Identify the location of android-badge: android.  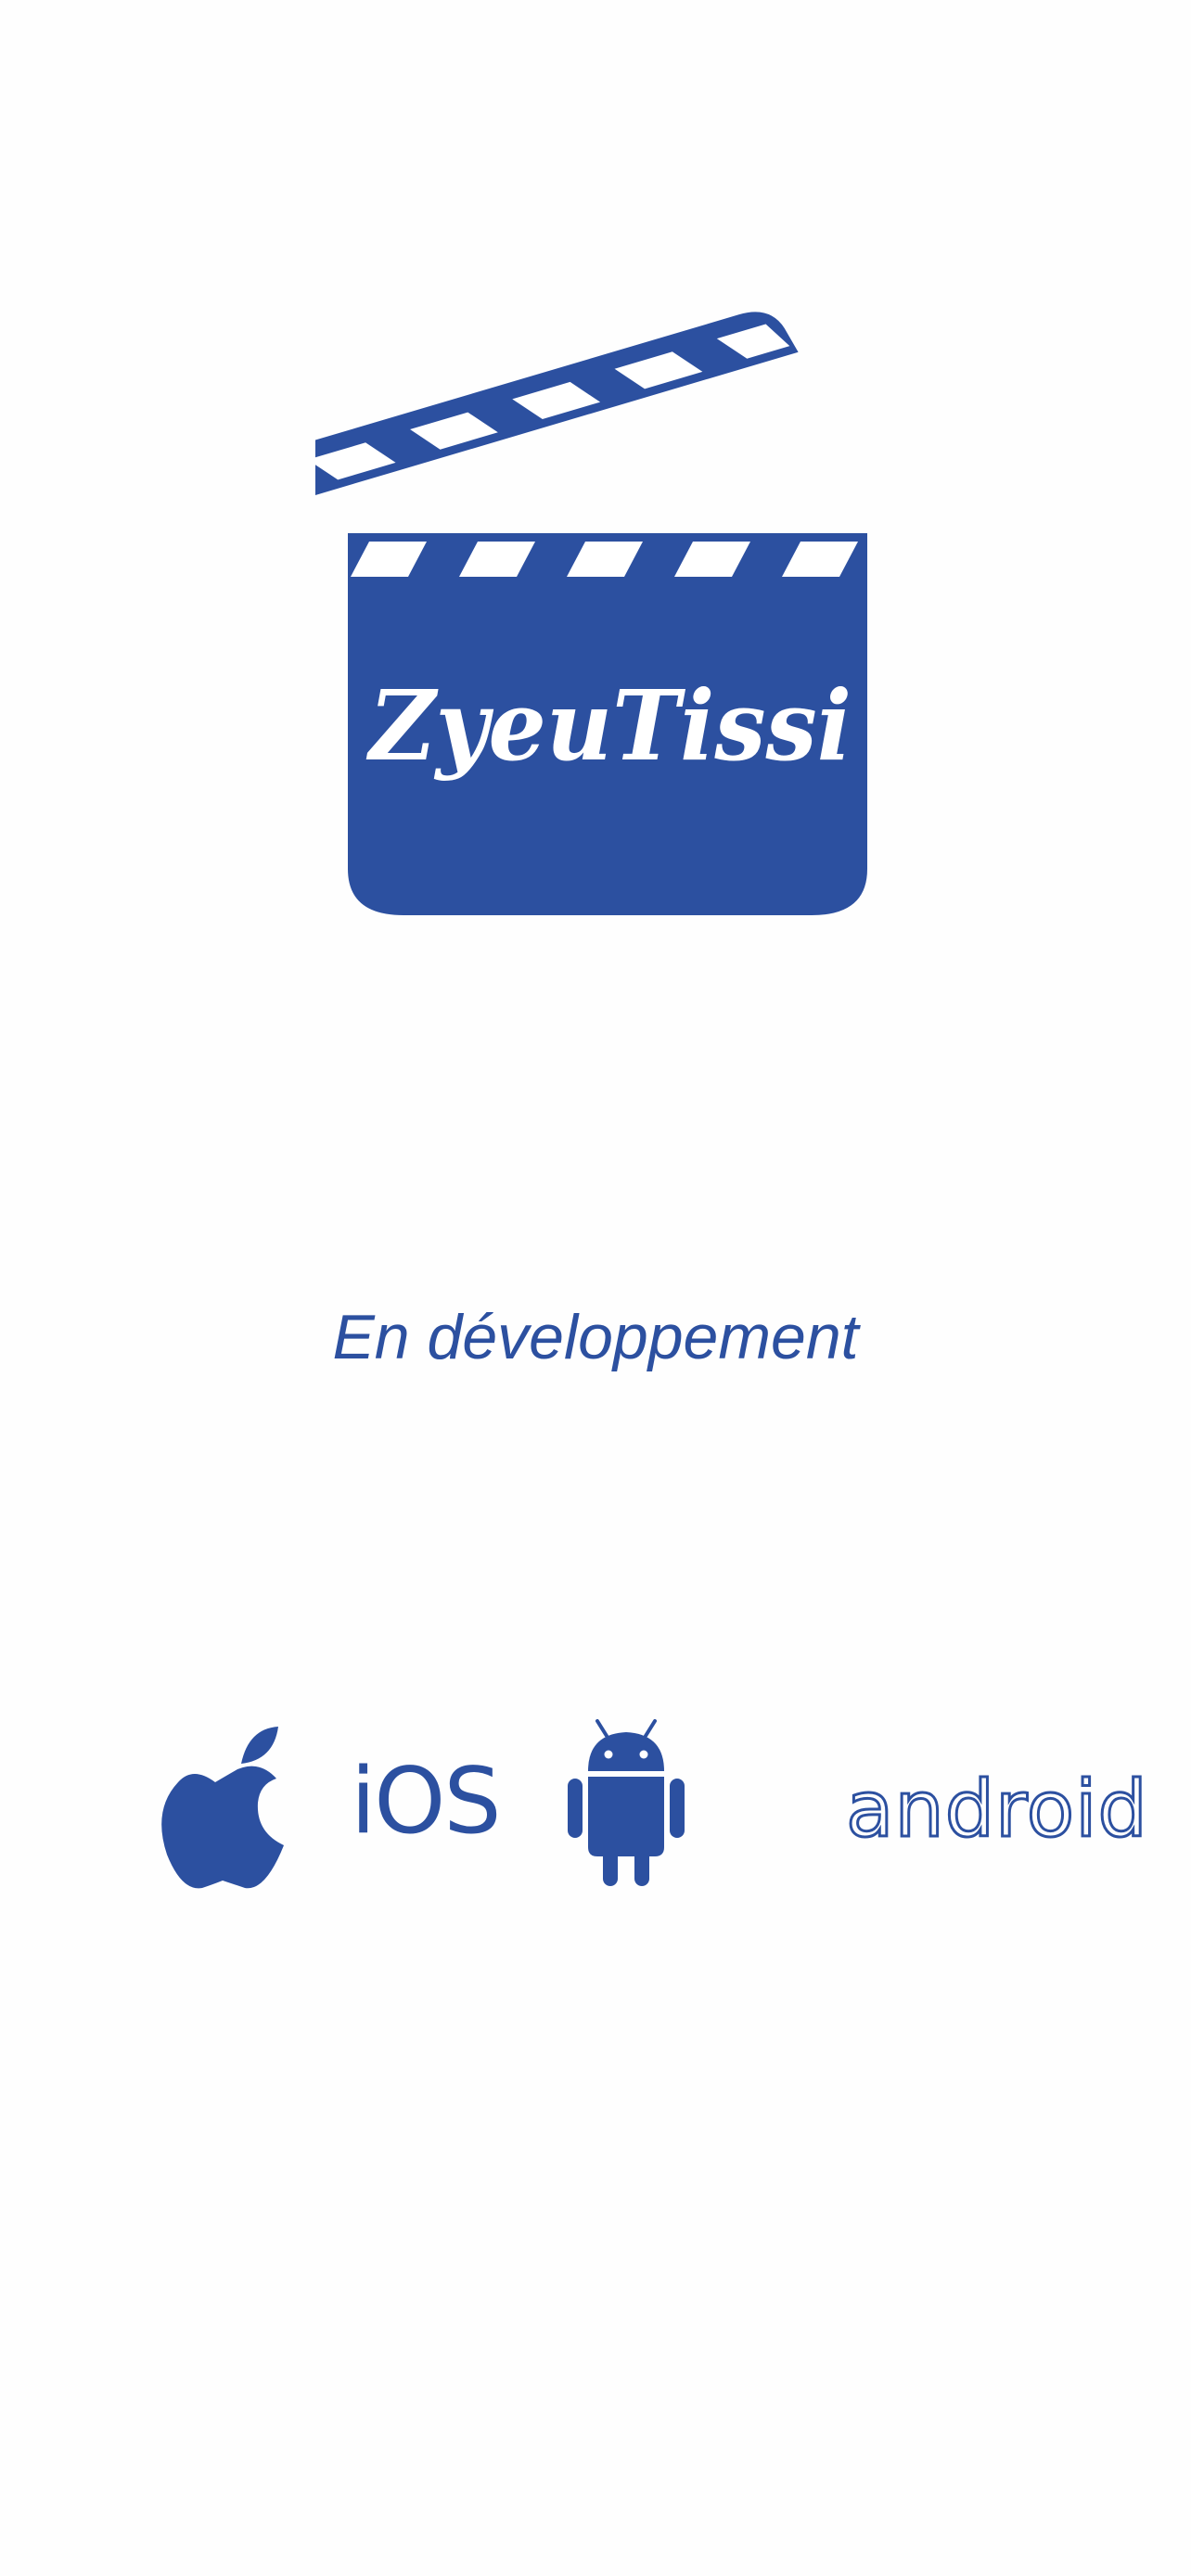
(853, 1799).